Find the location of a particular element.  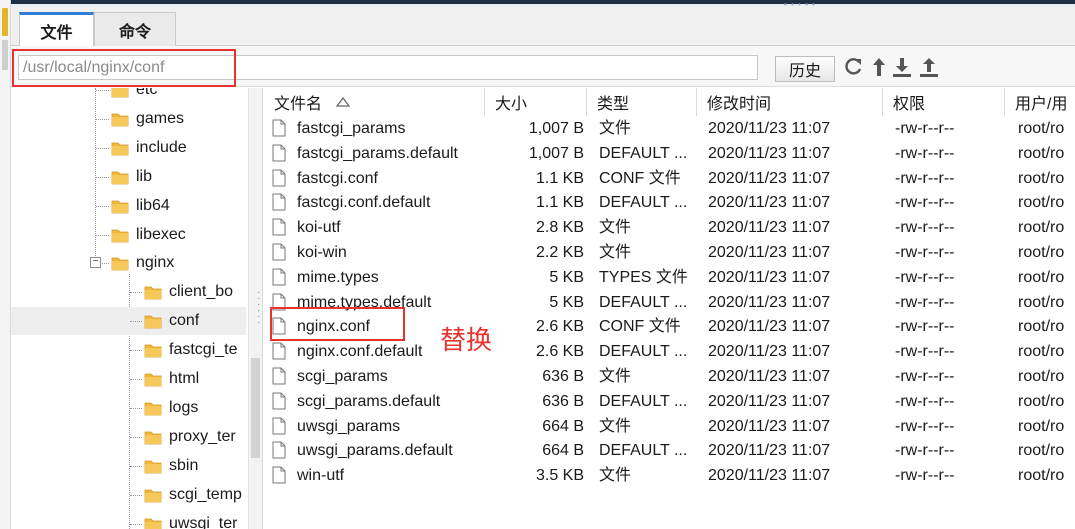

column-header-size: 大小 is located at coordinates (536, 102).